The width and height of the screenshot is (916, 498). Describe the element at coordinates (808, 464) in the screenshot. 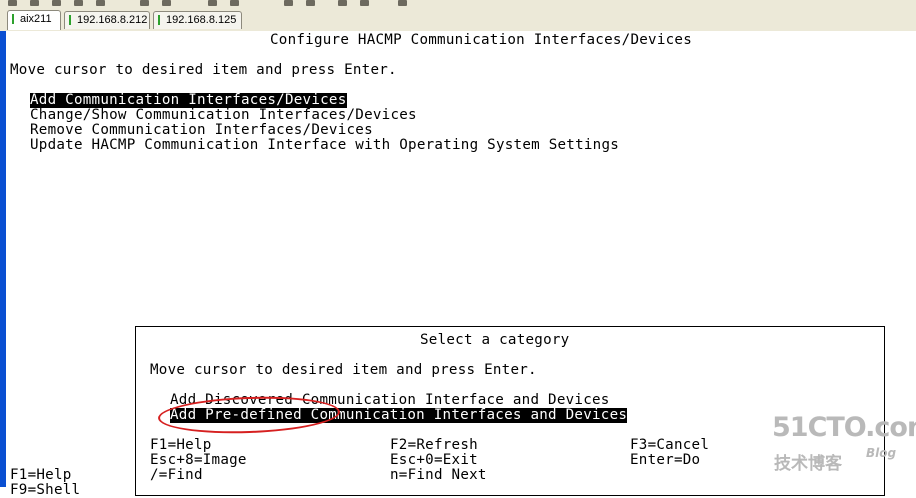

I see `watermark-cn: 技术博客` at that location.